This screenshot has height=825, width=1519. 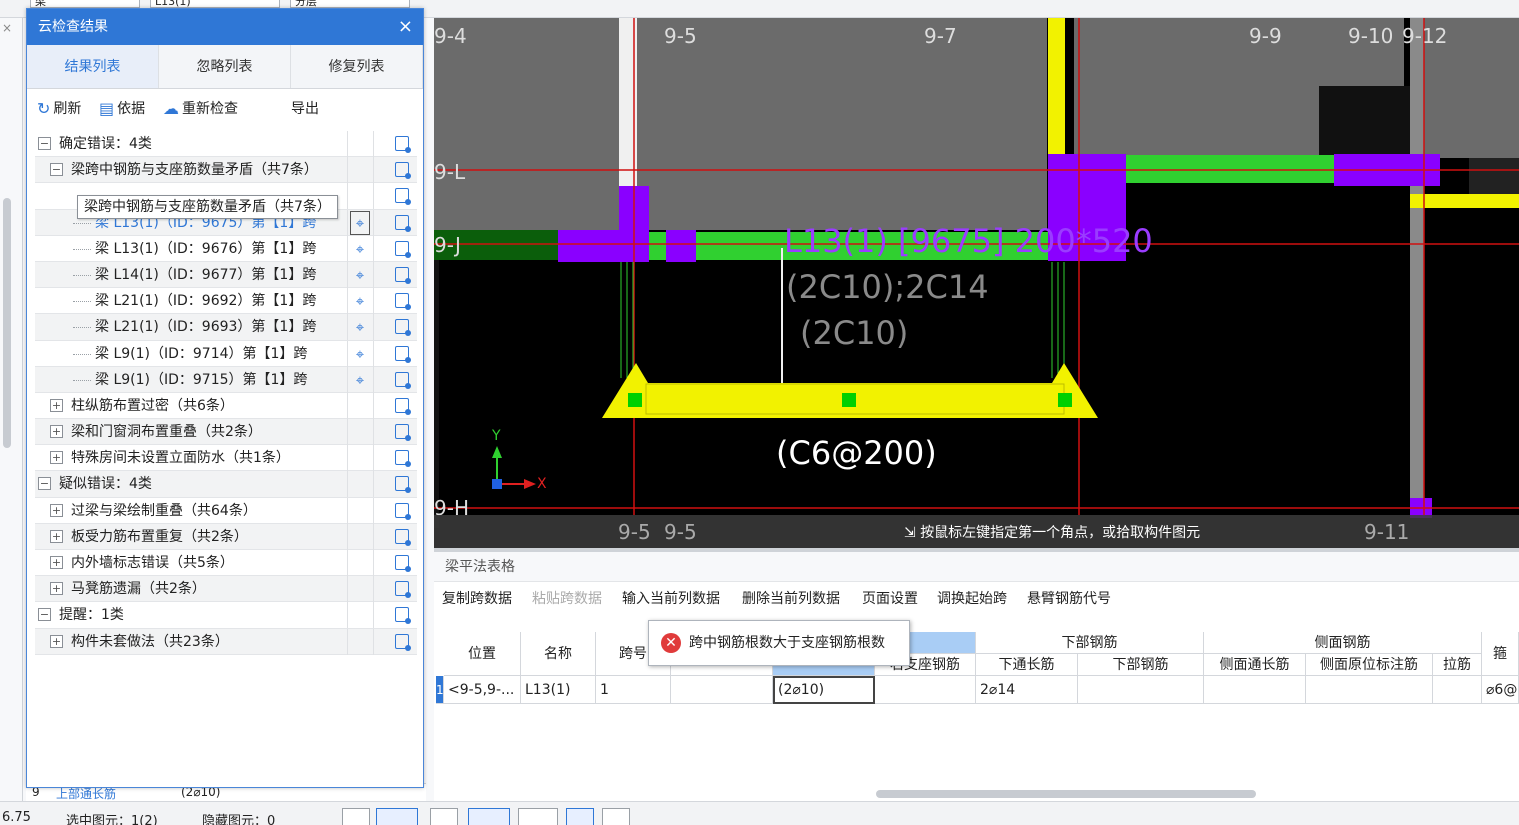 I want to click on panel-close-icon: ×, so click(x=7, y=28).